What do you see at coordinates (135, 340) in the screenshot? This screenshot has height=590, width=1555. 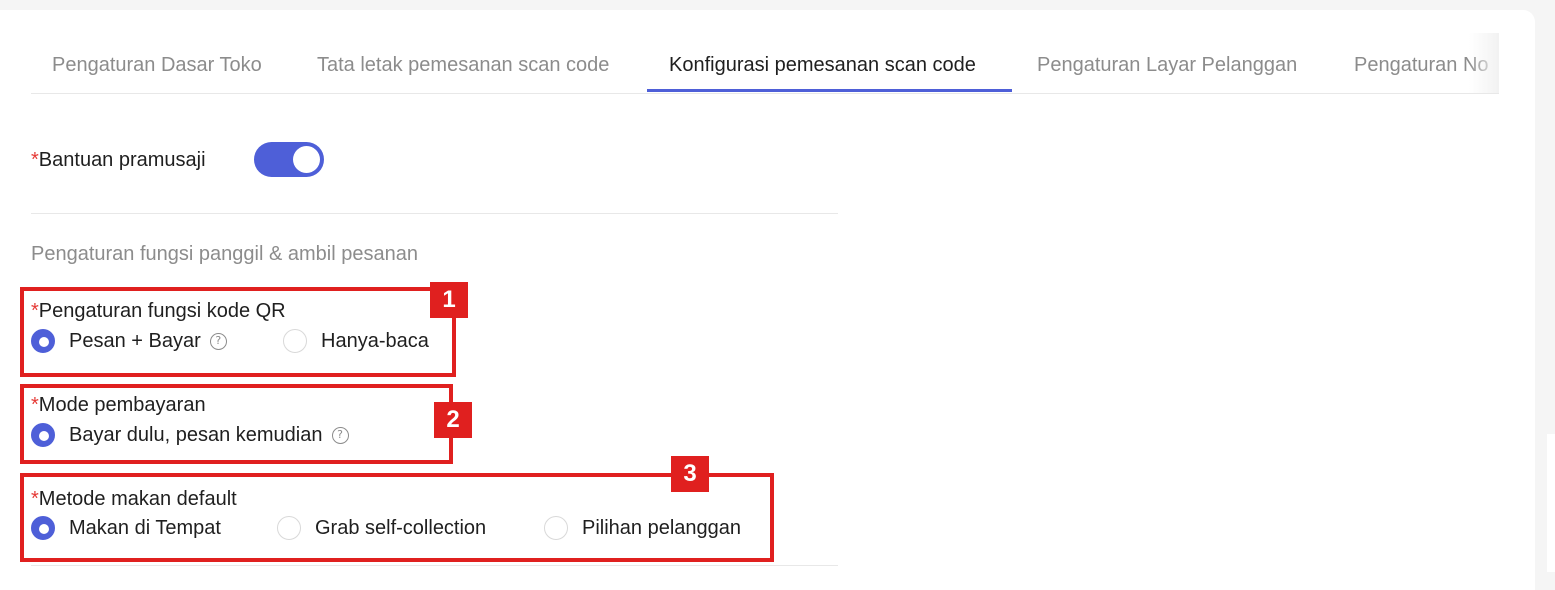 I see `radio-label: Pesan + Bayar` at bounding box center [135, 340].